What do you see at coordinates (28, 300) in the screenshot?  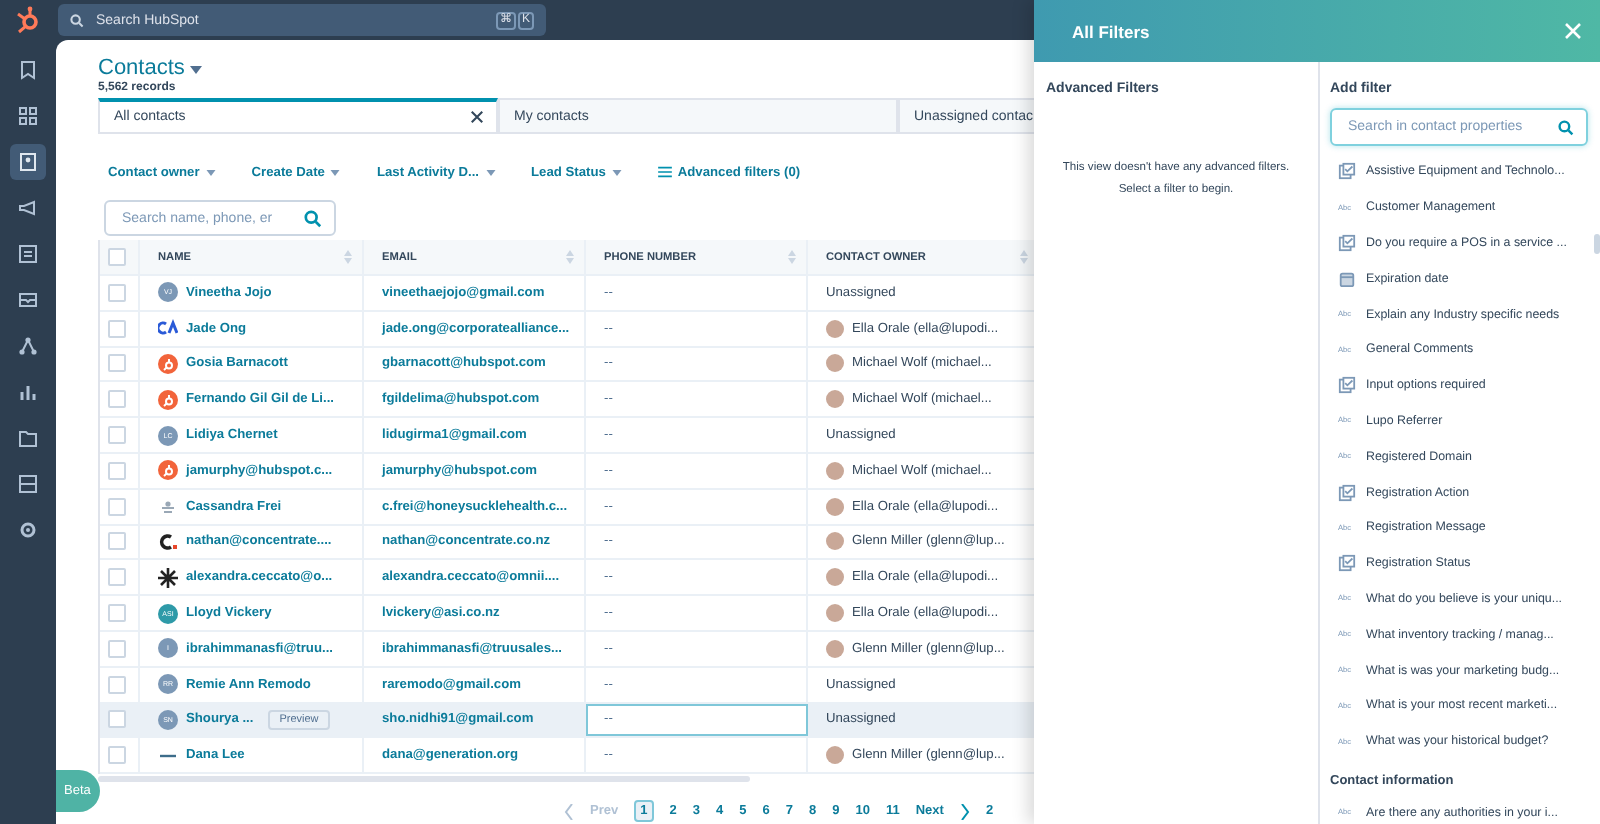 I see `inbox-icon` at bounding box center [28, 300].